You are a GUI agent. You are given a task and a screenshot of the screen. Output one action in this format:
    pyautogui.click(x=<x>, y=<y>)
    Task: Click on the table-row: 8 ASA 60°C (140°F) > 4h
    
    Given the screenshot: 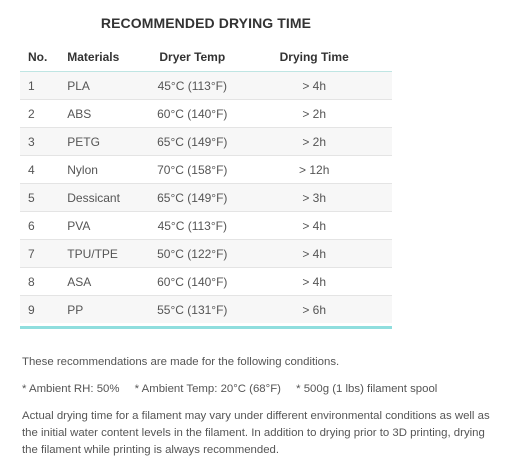 What is the action you would take?
    pyautogui.click(x=206, y=281)
    